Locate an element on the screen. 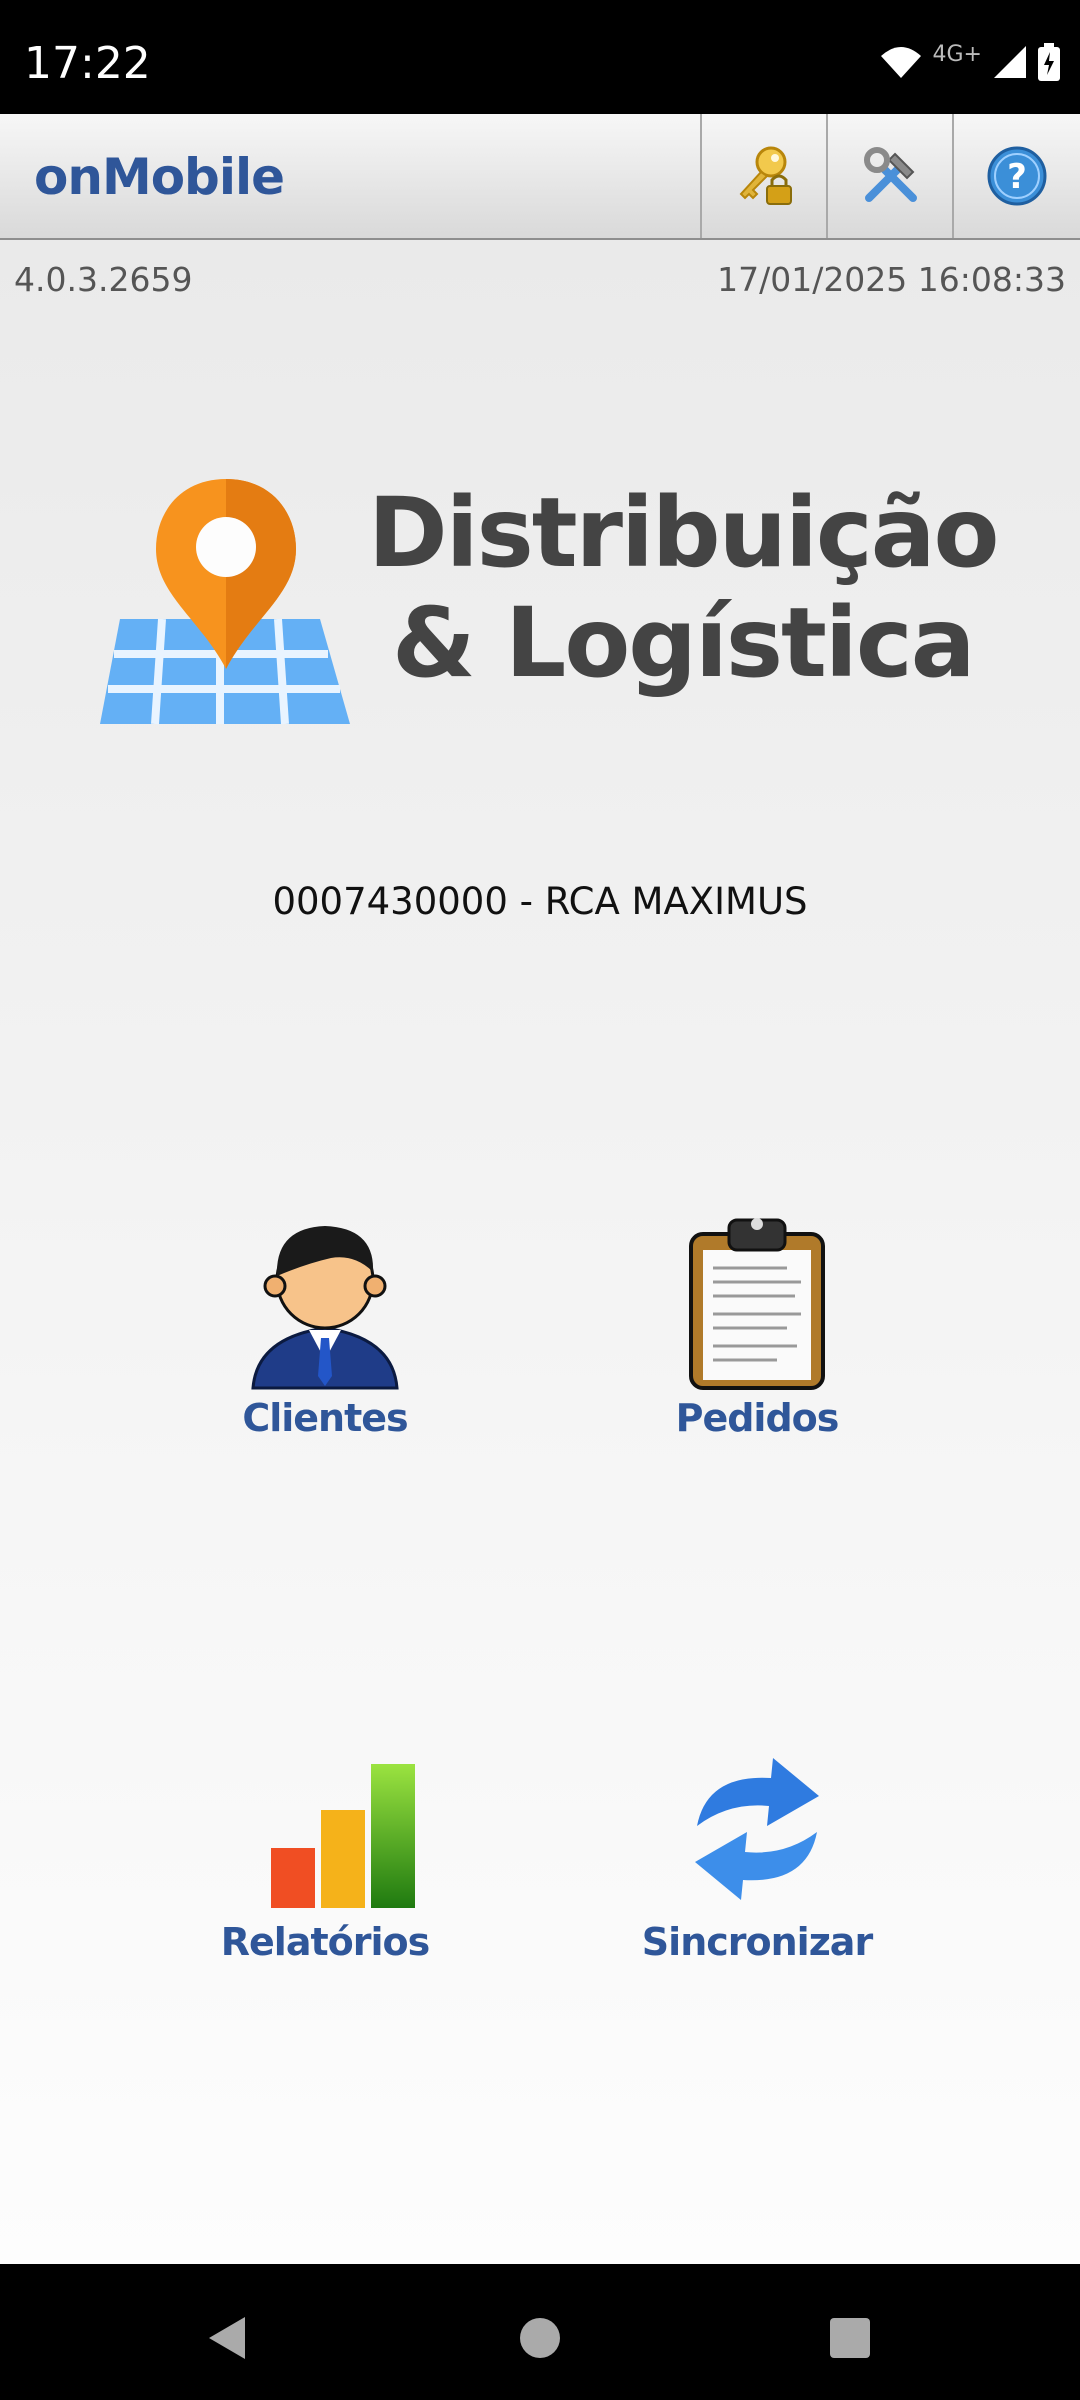 The width and height of the screenshot is (1080, 2400). map-pin-icon is located at coordinates (225, 602).